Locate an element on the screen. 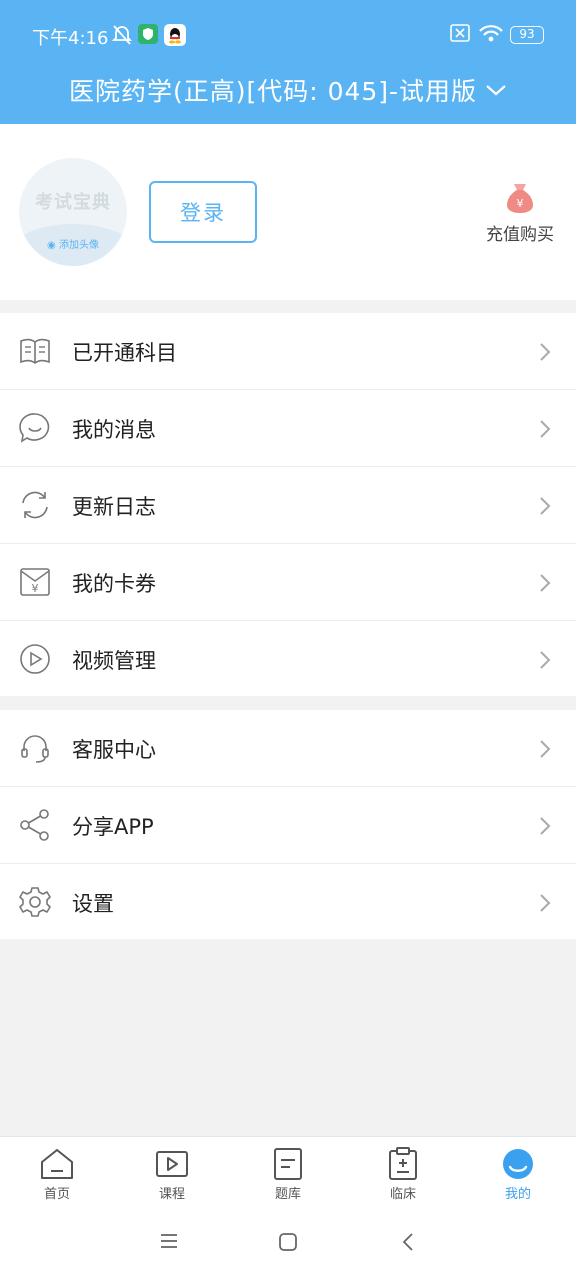 This screenshot has height=1280, width=576. menu-label: 分享APP is located at coordinates (113, 827).